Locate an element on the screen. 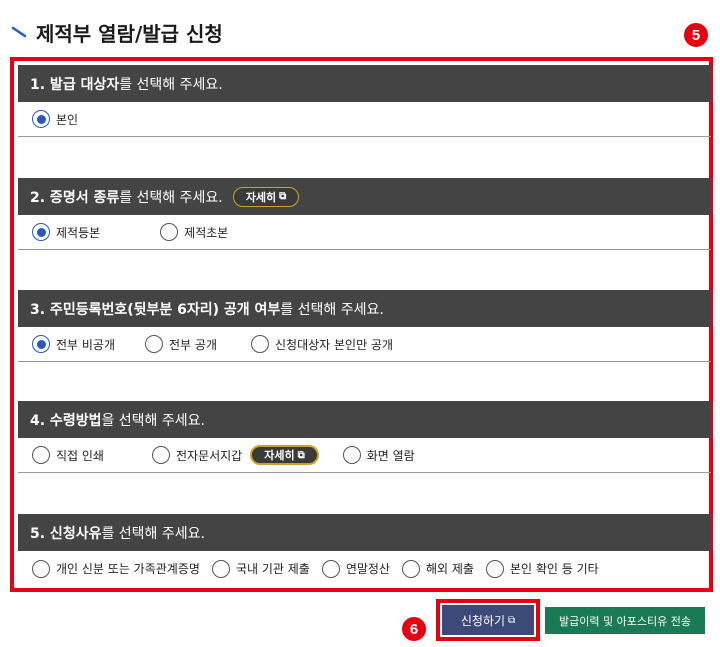  section-1-options: 본인 is located at coordinates (364, 119).